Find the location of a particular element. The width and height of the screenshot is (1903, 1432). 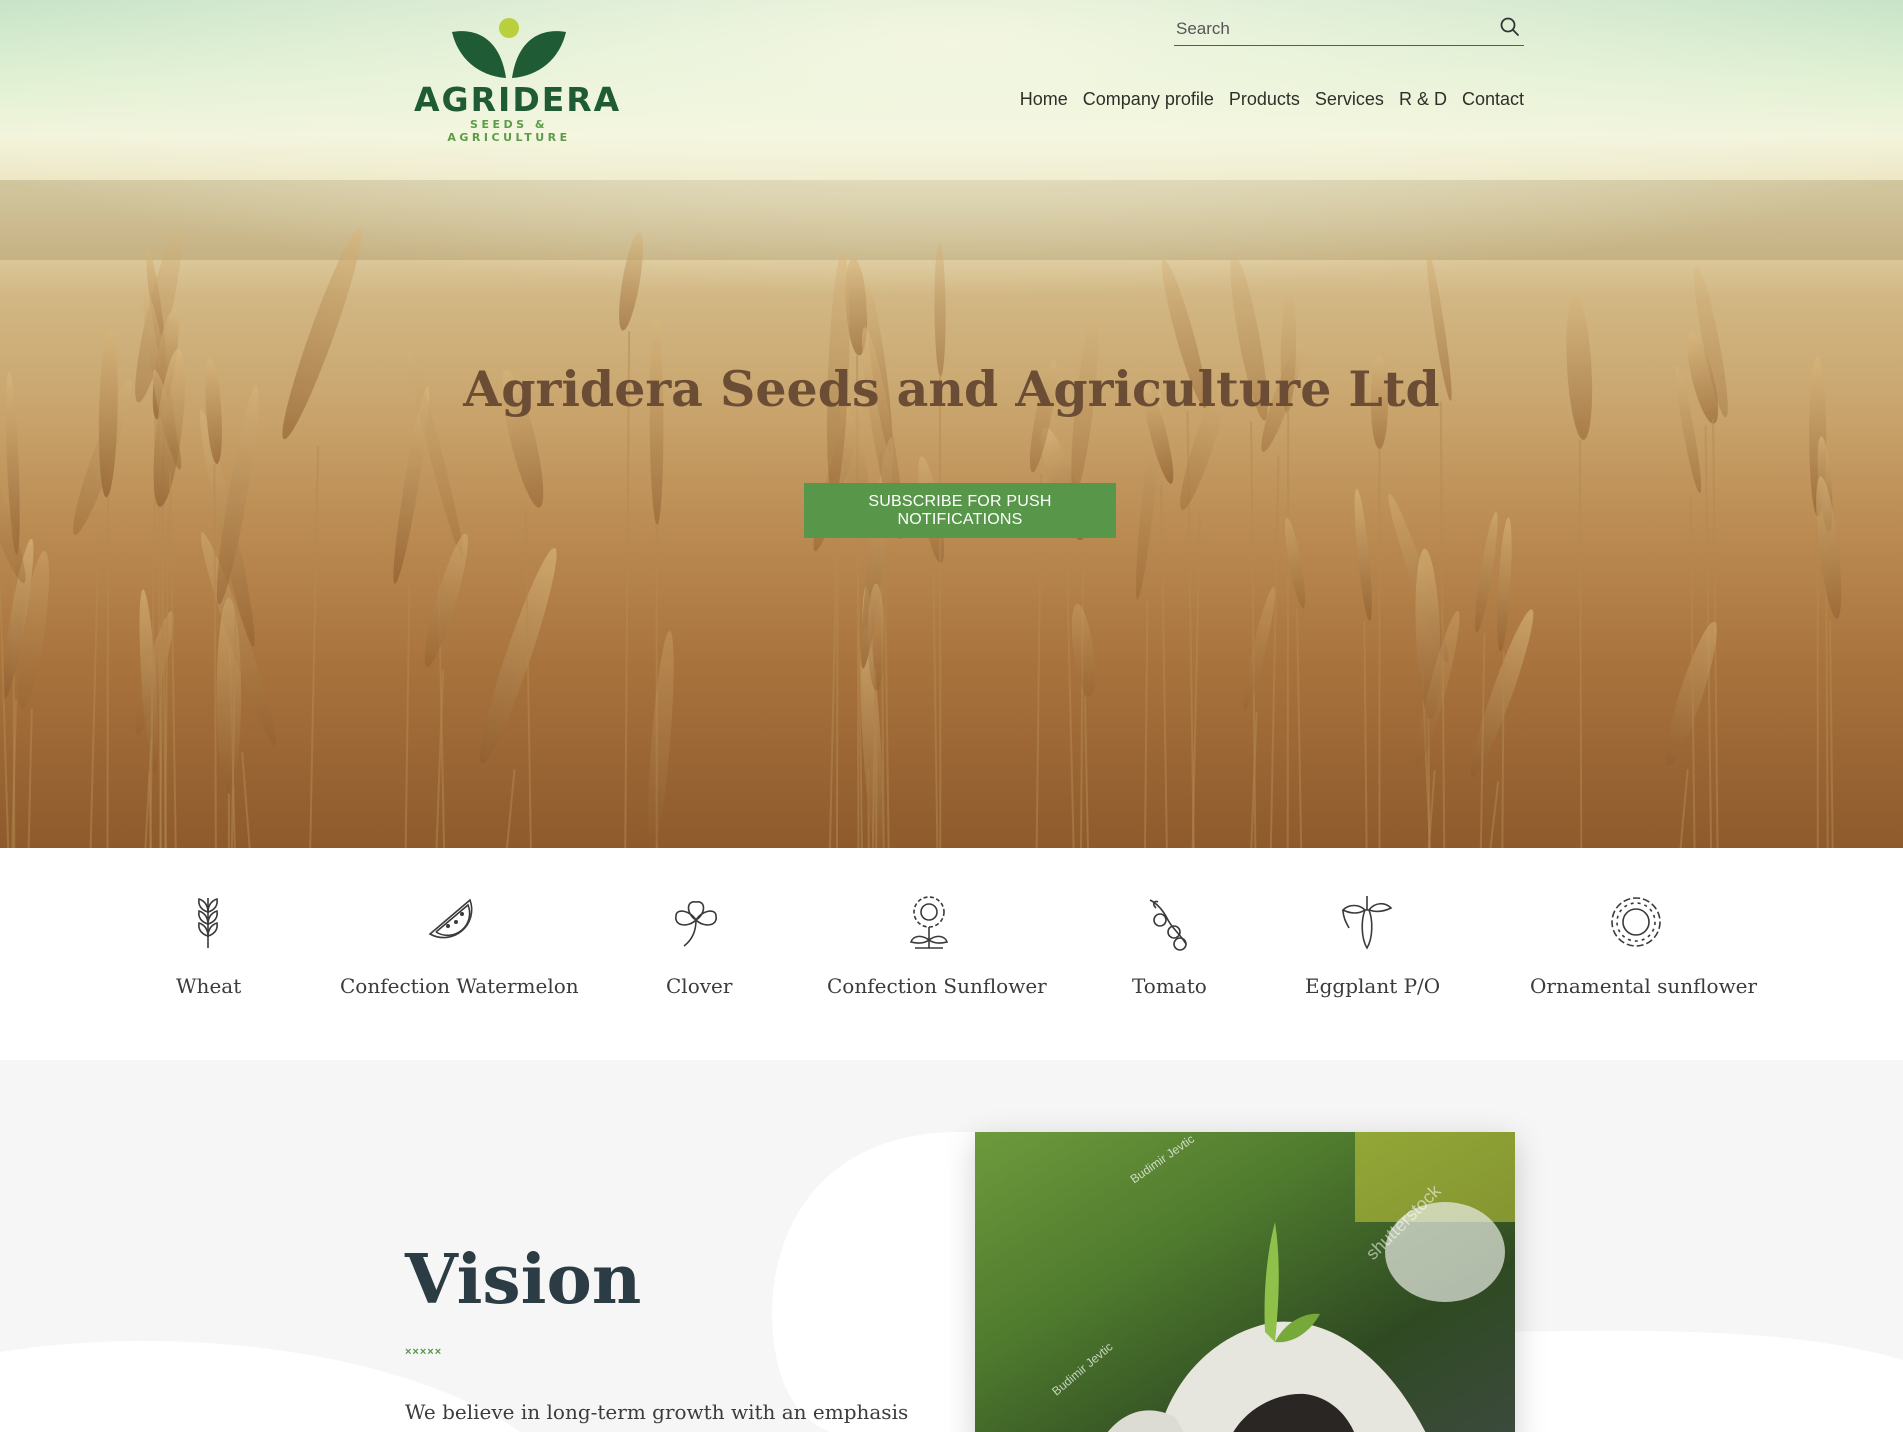

wheat-icon is located at coordinates (208, 922).